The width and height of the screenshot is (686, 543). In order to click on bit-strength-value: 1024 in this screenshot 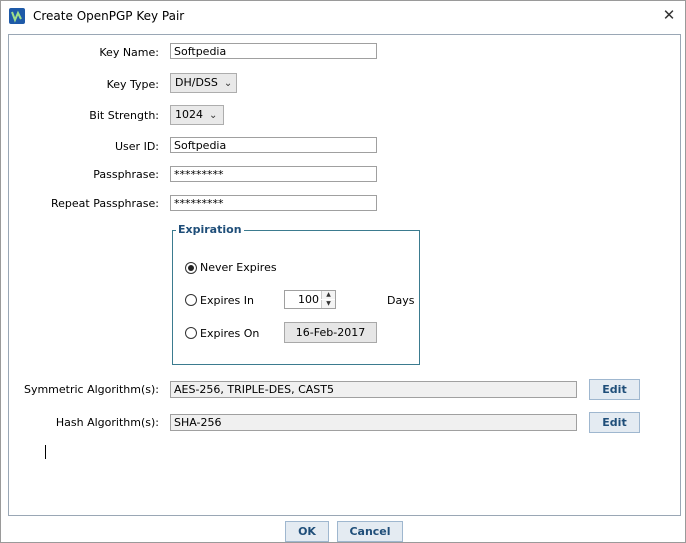, I will do `click(189, 114)`.